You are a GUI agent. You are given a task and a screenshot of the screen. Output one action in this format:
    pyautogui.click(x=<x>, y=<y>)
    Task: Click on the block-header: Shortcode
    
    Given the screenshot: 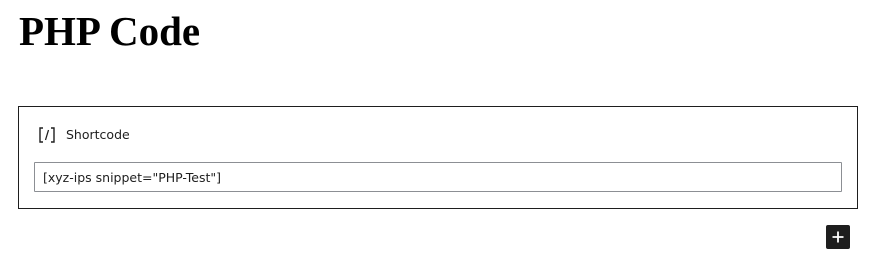 What is the action you would take?
    pyautogui.click(x=83, y=135)
    